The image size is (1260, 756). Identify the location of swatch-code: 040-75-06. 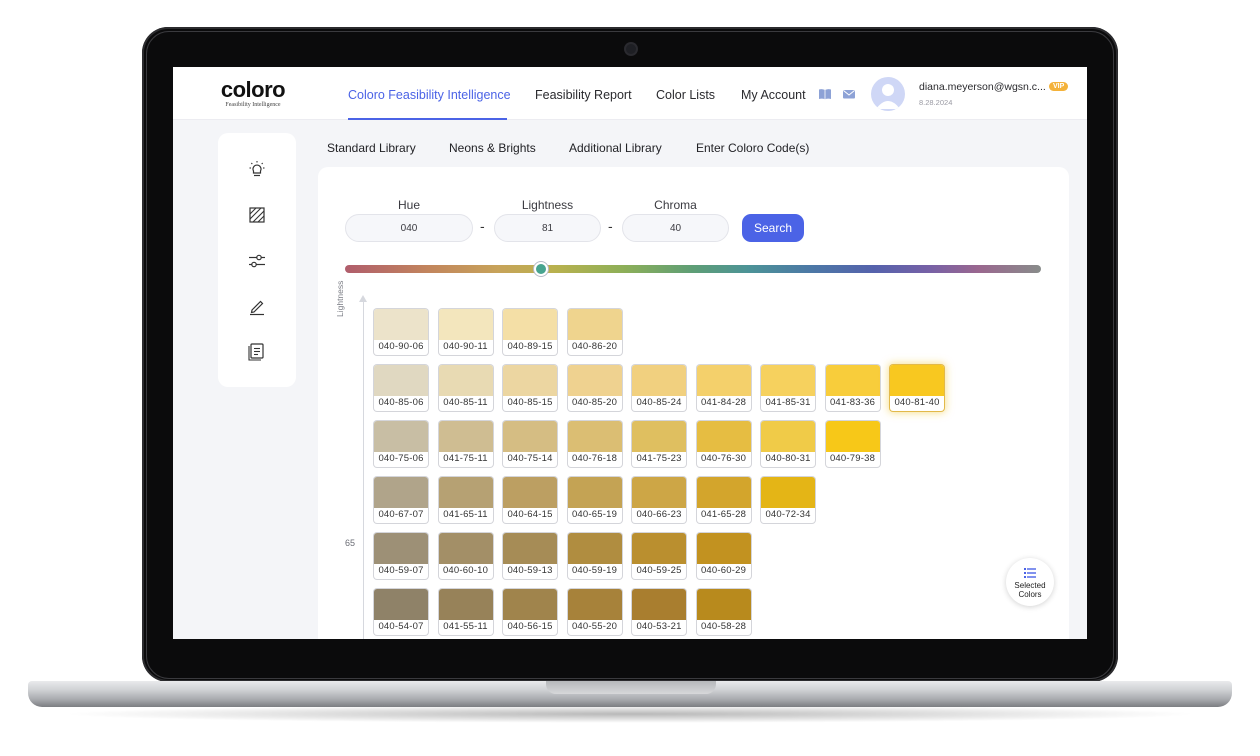
(401, 458).